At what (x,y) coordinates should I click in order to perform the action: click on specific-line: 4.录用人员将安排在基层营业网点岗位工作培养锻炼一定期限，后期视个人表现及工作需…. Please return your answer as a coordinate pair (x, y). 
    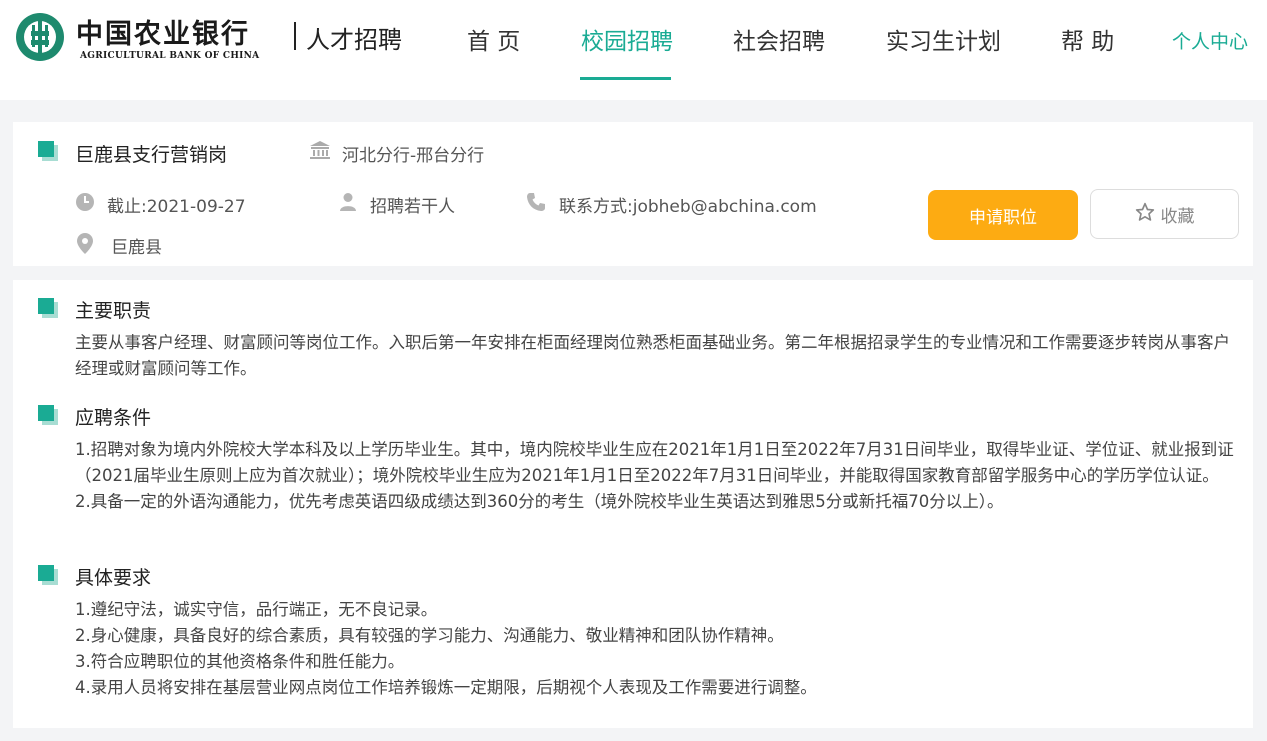
    Looking at the image, I should click on (446, 687).